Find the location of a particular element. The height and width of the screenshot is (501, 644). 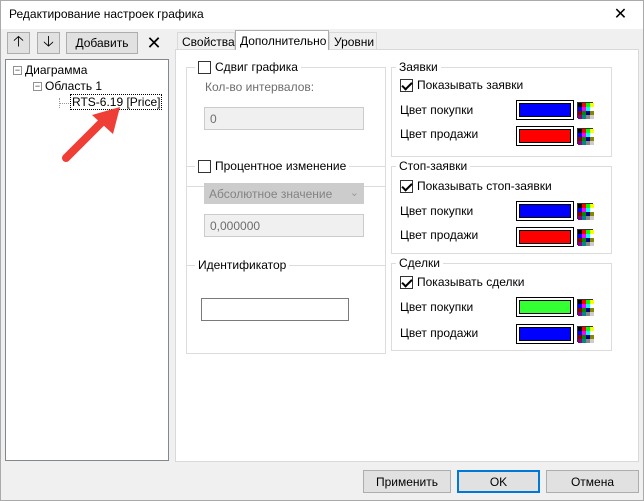

orders-buy-color-swatch is located at coordinates (545, 110).